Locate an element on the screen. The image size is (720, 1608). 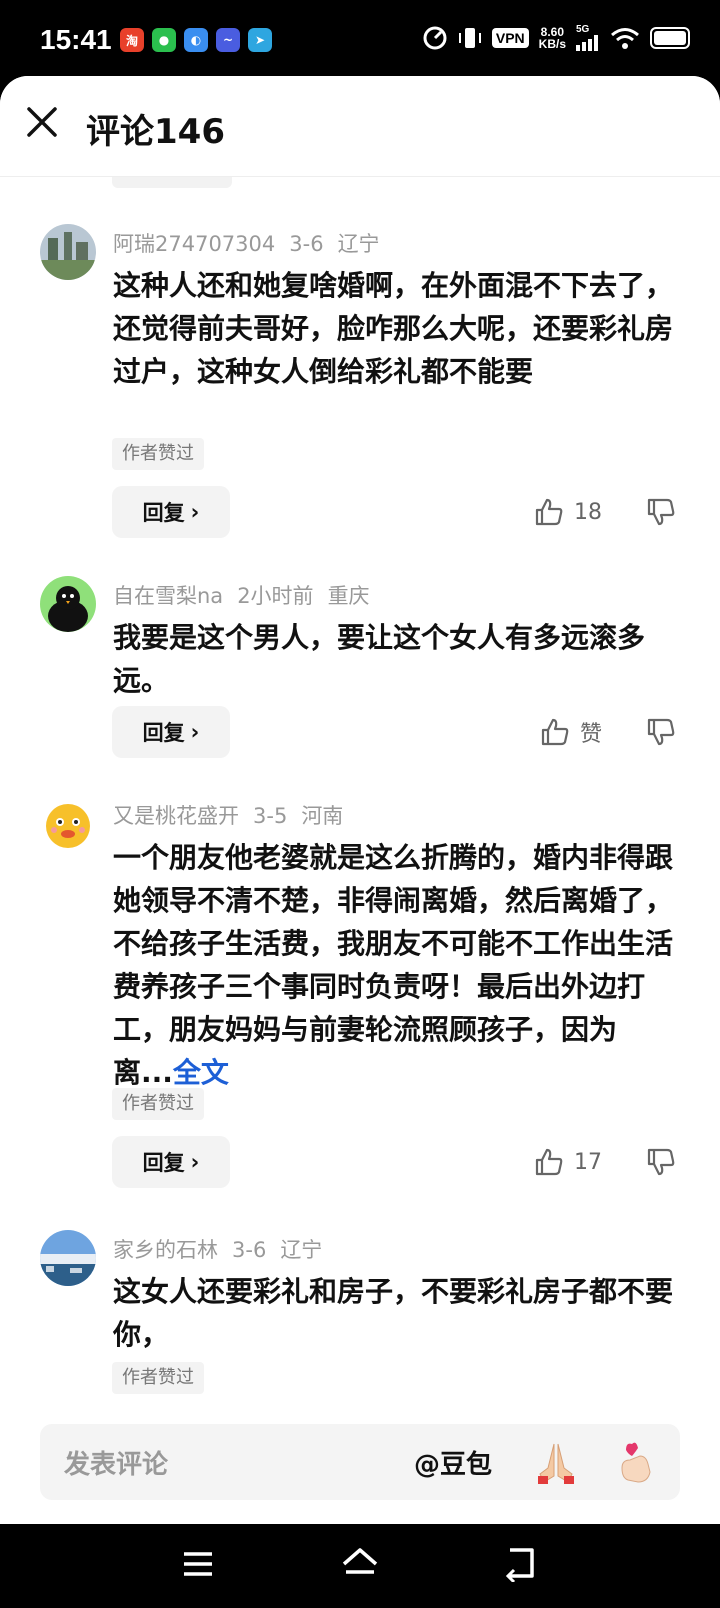
comment-location: 河南 is located at coordinates (322, 816).